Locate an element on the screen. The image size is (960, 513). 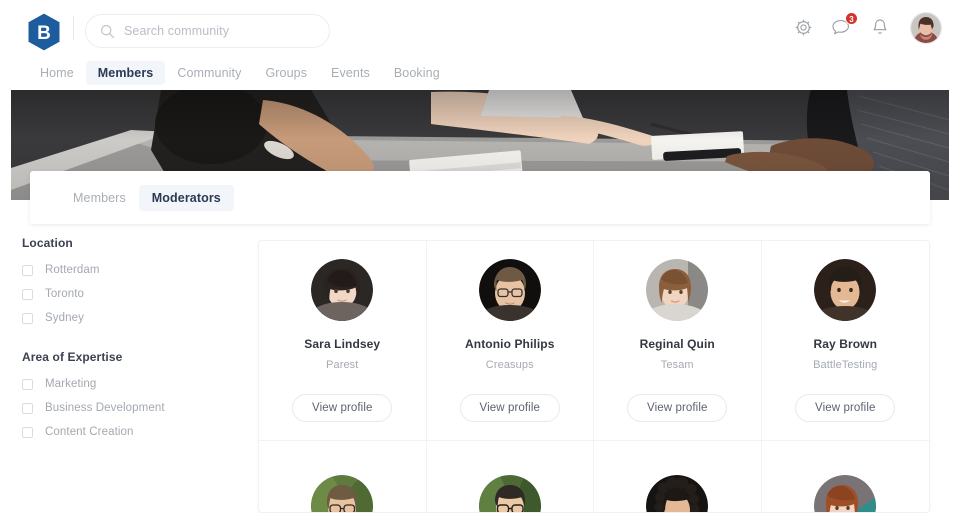
member-role: BattleTesting is located at coordinates (845, 365).